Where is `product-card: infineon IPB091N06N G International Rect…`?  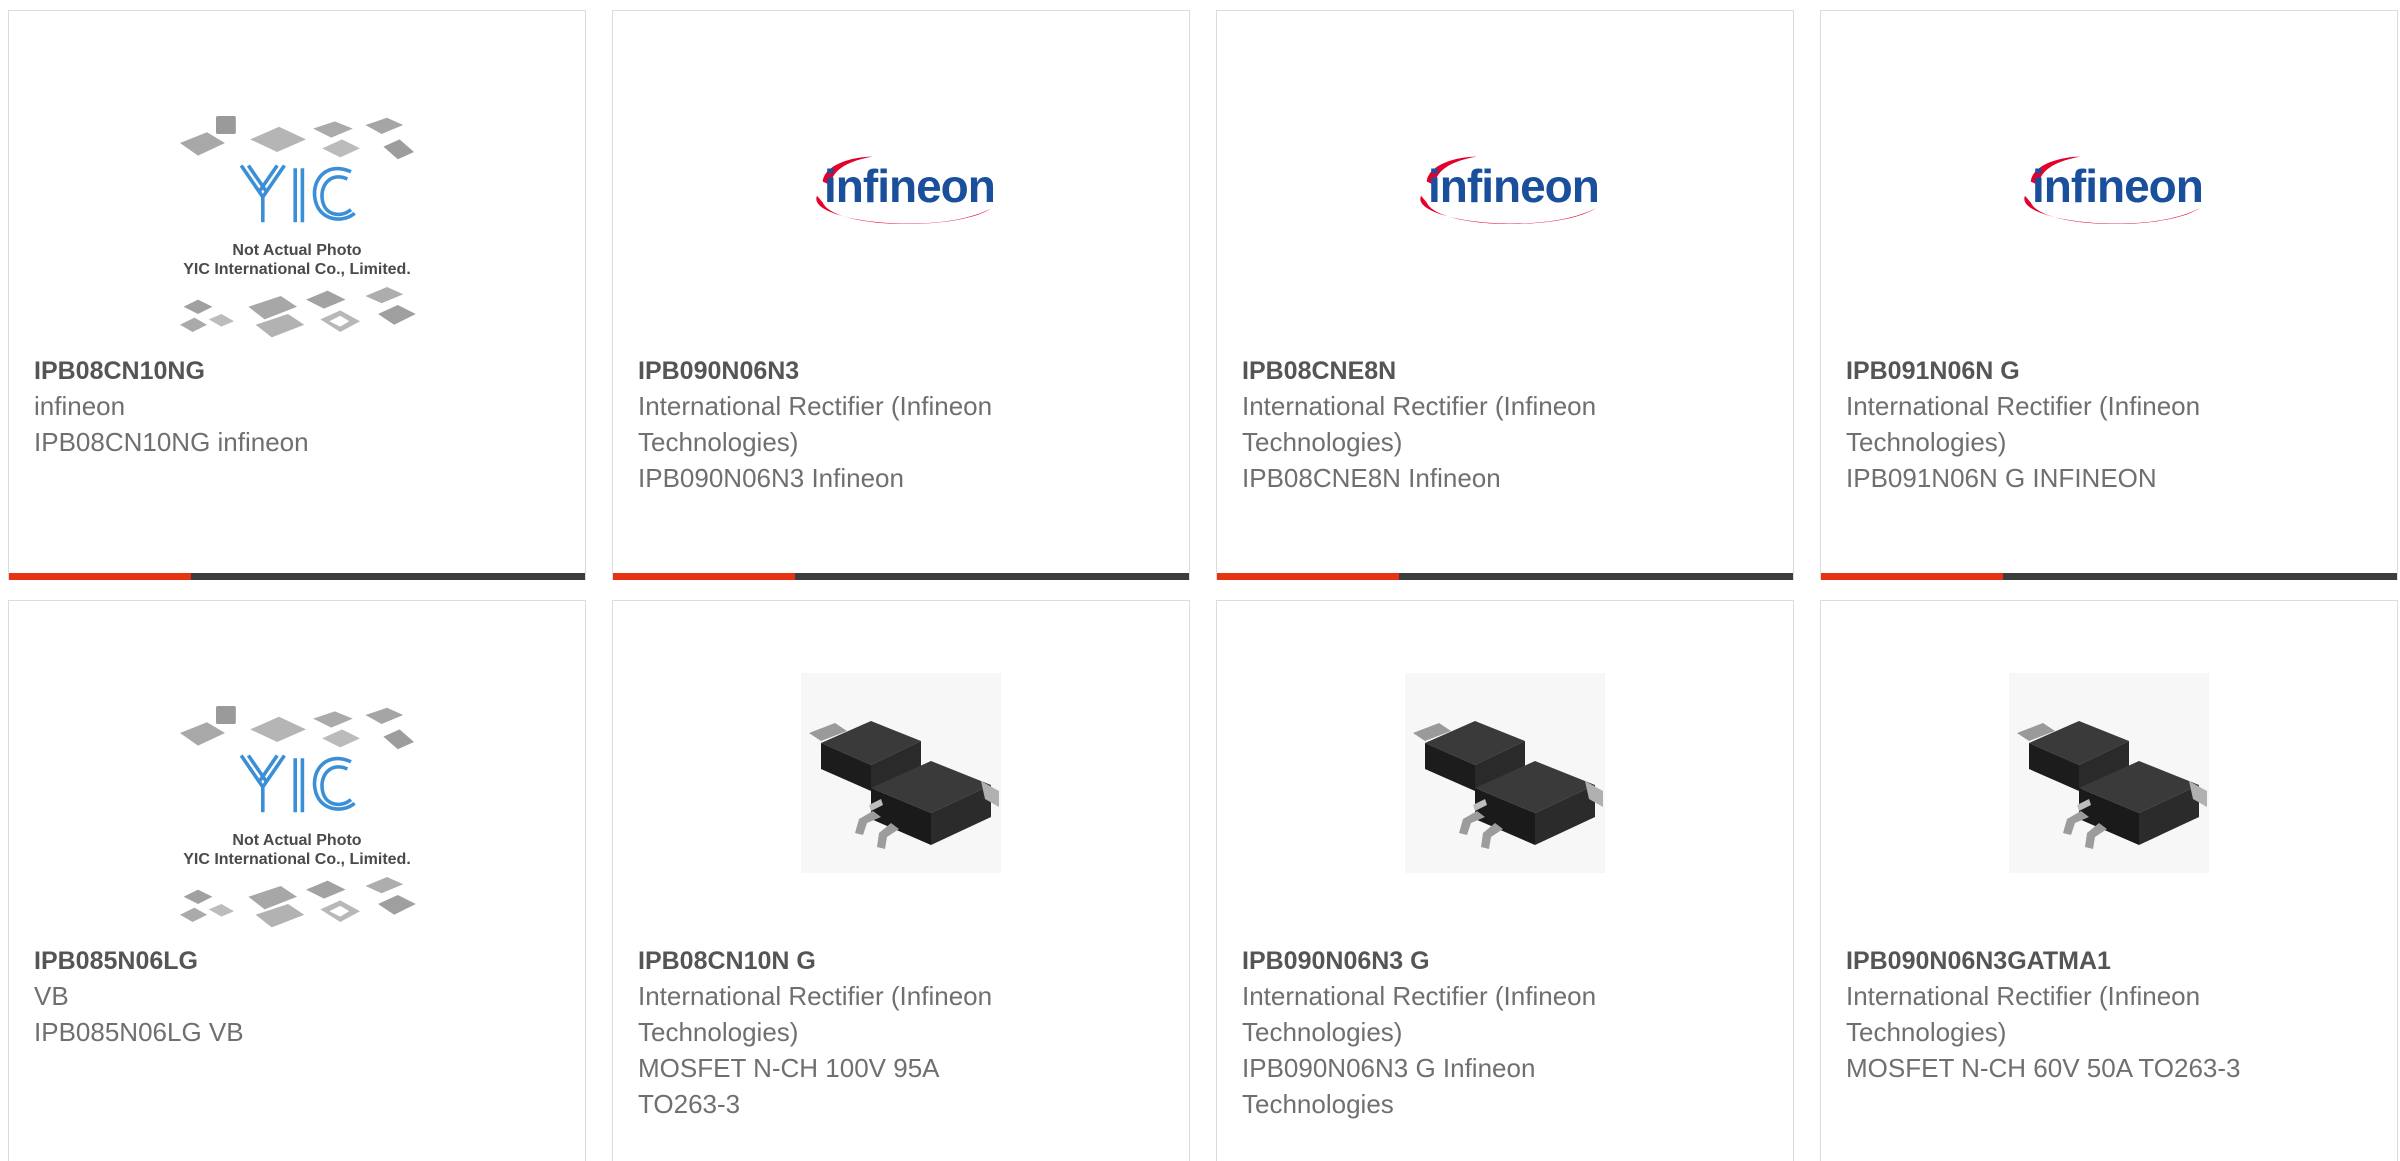 product-card: infineon IPB091N06N G International Rect… is located at coordinates (2109, 295).